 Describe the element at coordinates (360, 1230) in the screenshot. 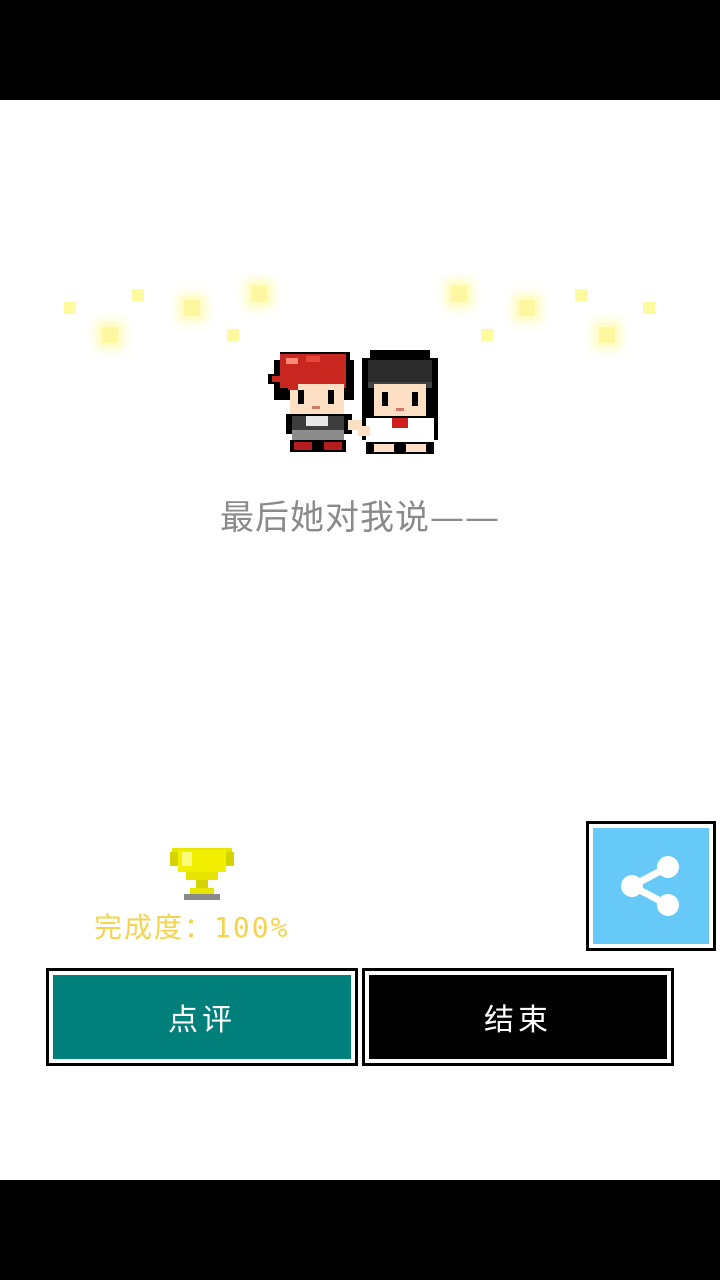

I see `bottom-letterbox` at that location.